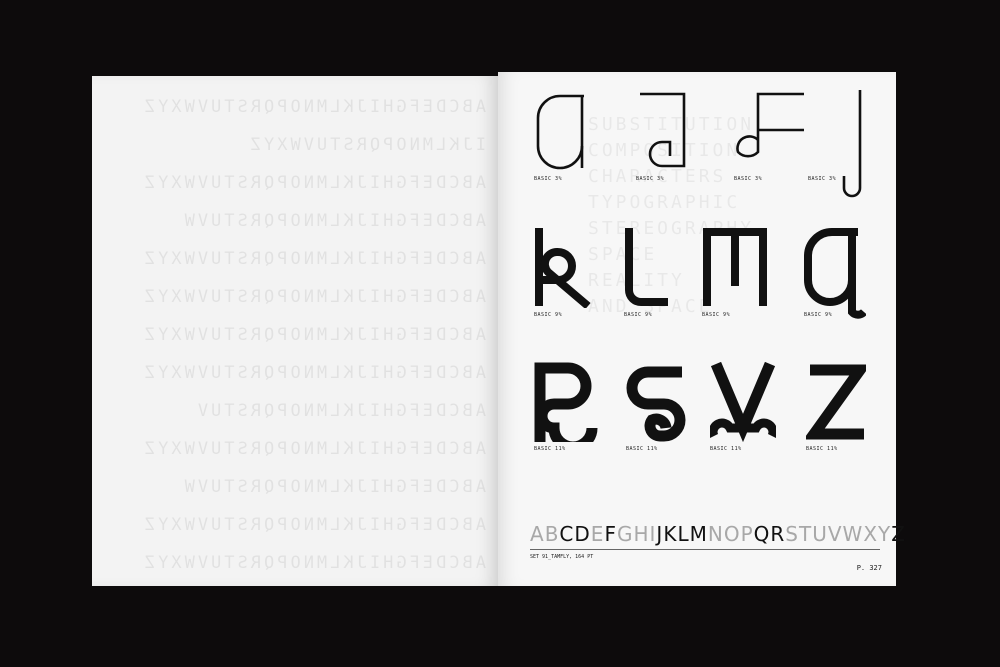 Image resolution: width=1000 pixels, height=667 pixels. Describe the element at coordinates (850, 144) in the screenshot. I see `glyph-j-outline` at that location.